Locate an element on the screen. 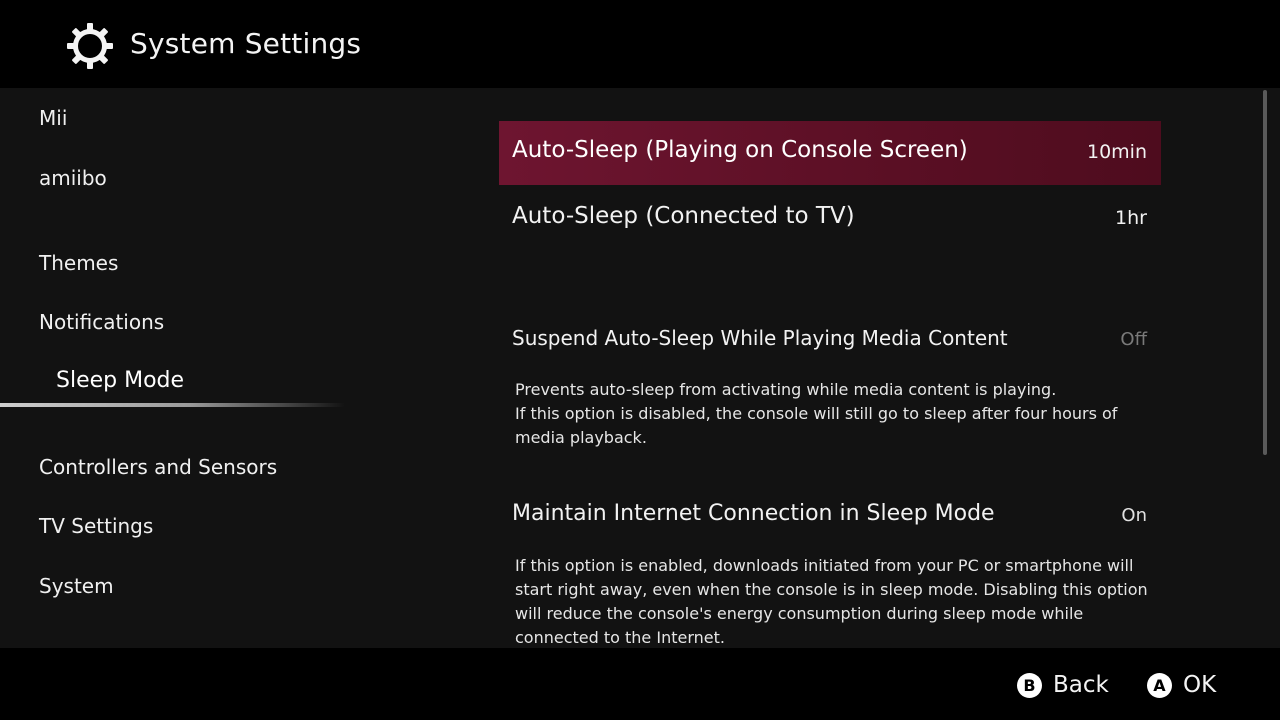 This screenshot has width=1280, height=720. setting-value: 1hr is located at coordinates (1131, 218).